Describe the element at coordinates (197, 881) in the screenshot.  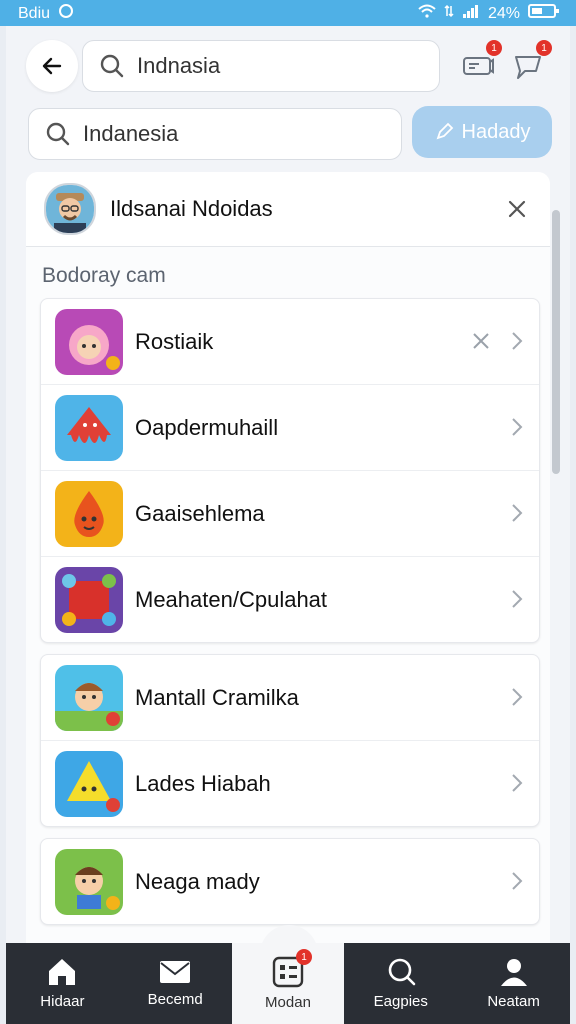
I see `app-label: Neaga mady` at that location.